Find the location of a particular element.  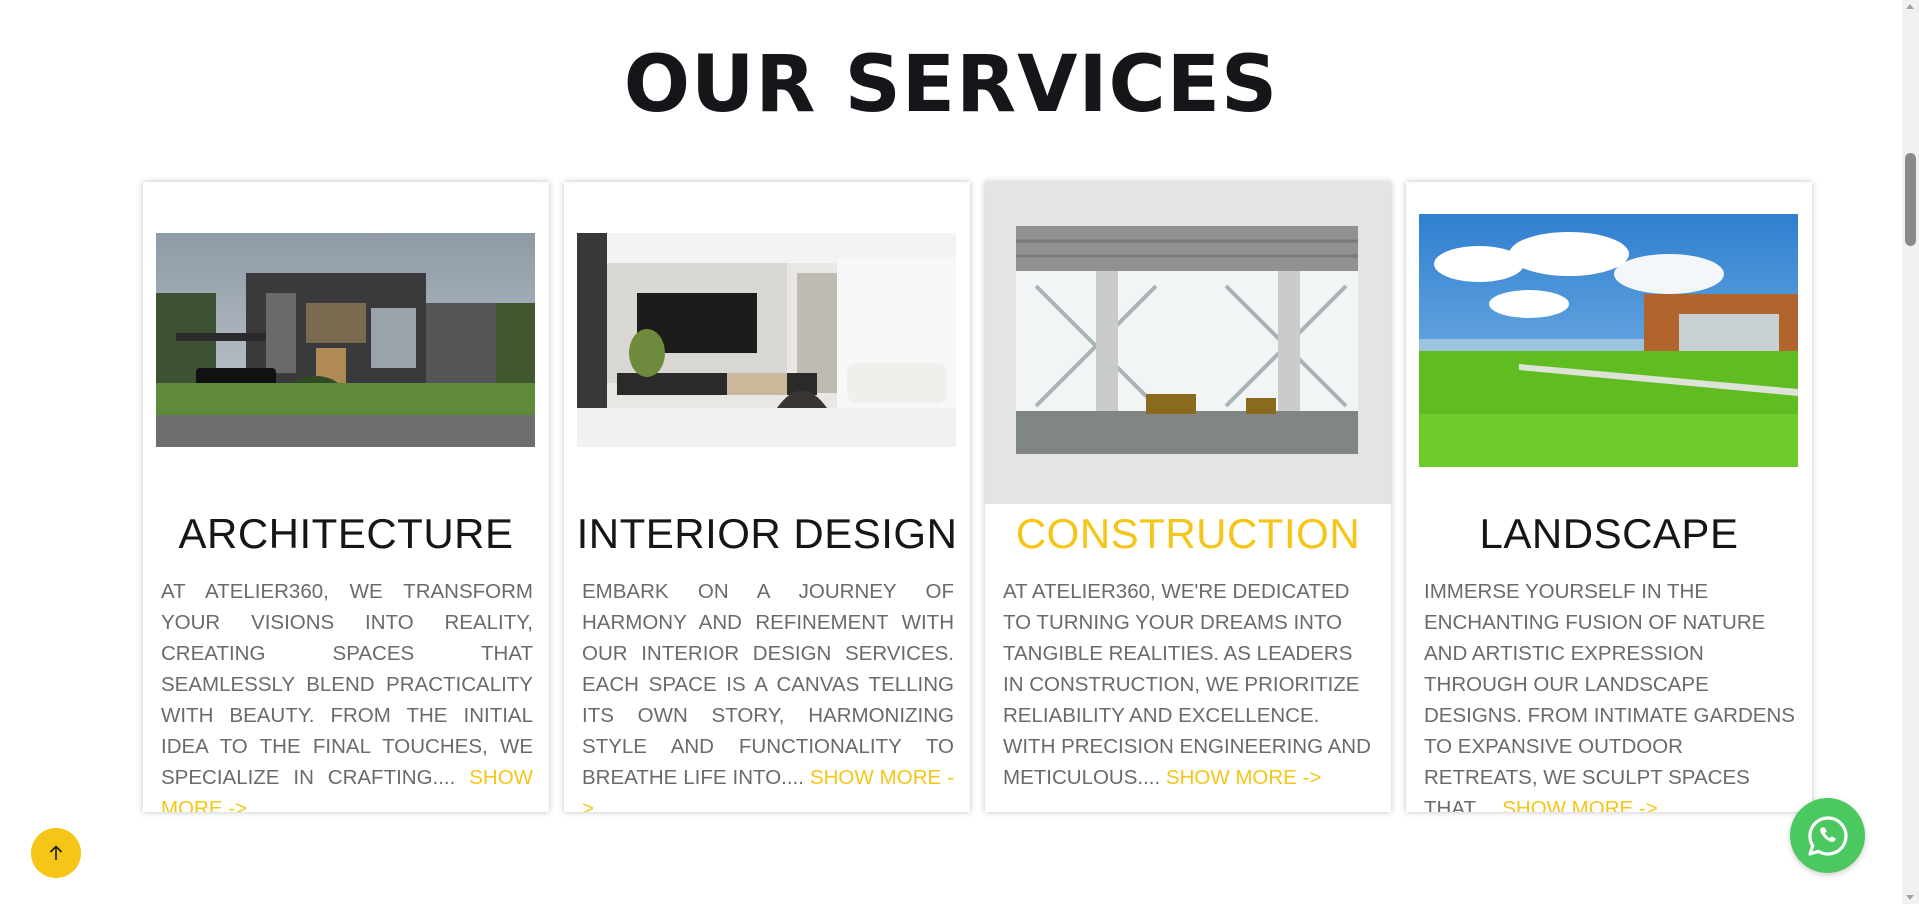

scroll-down-arrow-icon is located at coordinates (1910, 897).